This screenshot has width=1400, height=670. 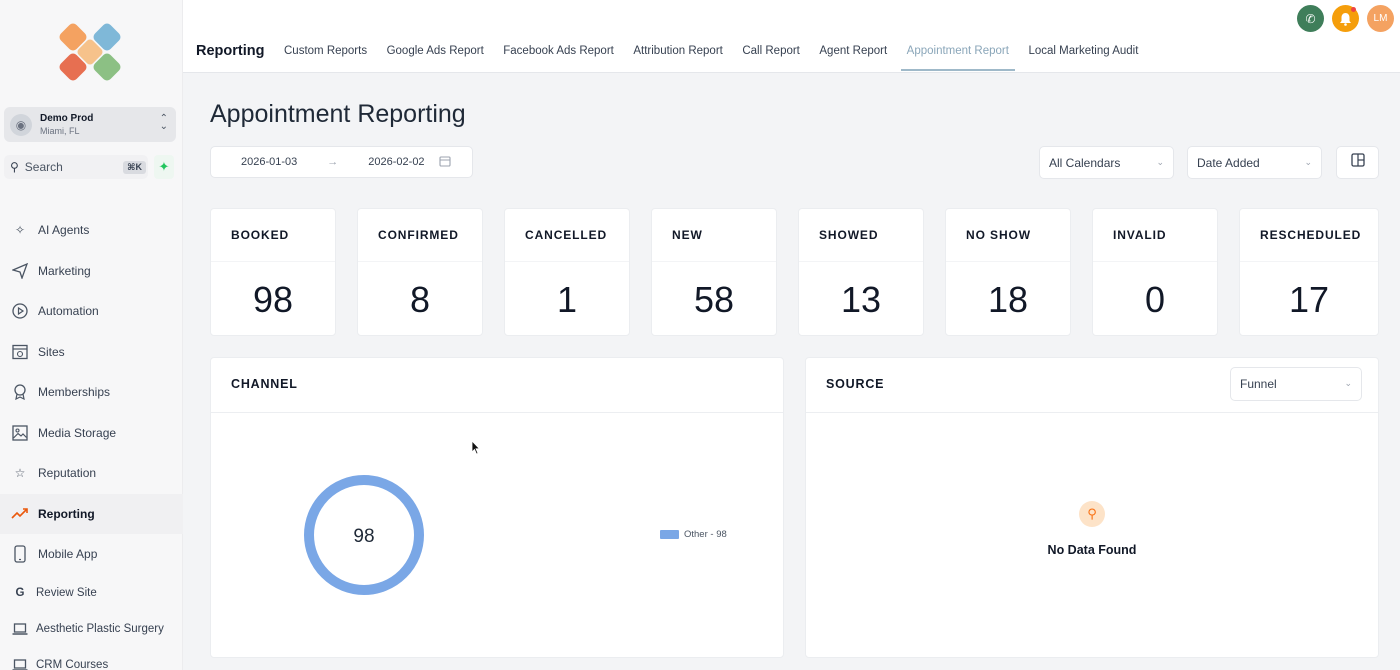 I want to click on date-range-picker: 2026-01-03 → 2026-02-02, so click(x=341, y=162).